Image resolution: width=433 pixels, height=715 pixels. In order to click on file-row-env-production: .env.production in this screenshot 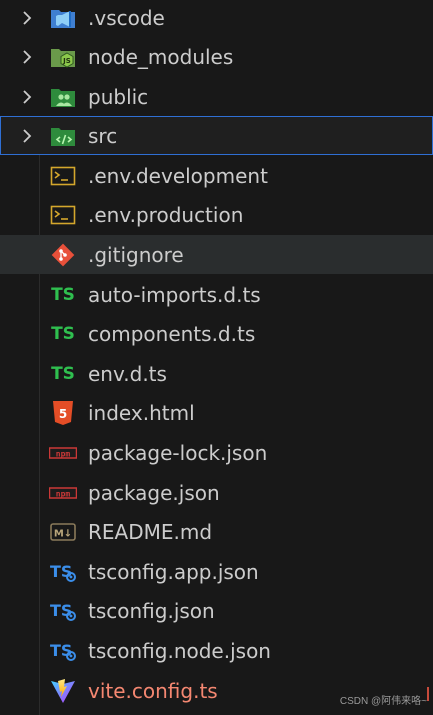, I will do `click(216, 214)`.